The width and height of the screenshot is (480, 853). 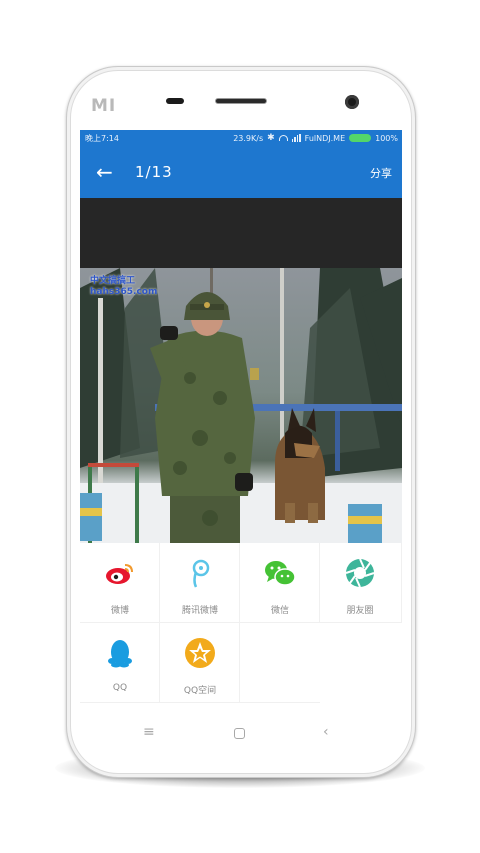 I want to click on share-qq: QQ, so click(x=120, y=663).